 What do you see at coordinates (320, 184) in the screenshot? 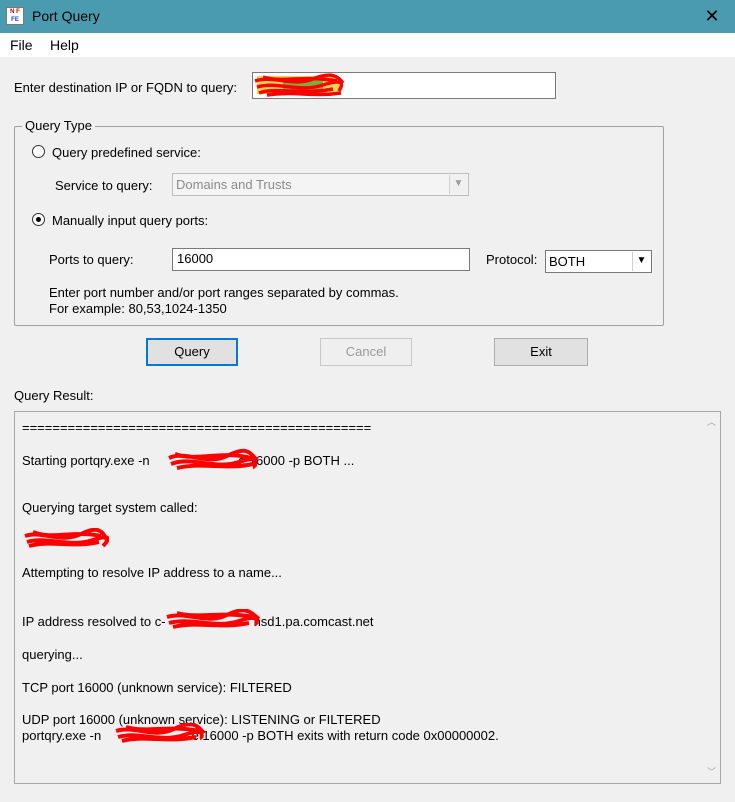
I see `service-select: Domains and Trusts ▼` at bounding box center [320, 184].